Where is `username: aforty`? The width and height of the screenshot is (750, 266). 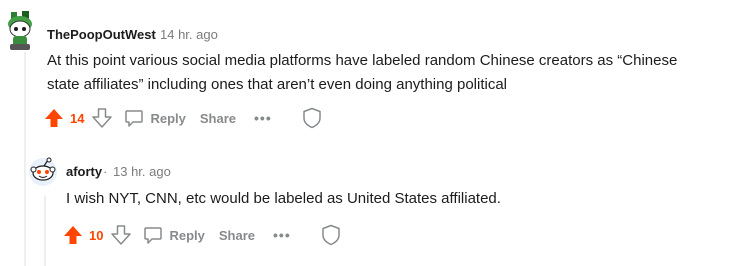 username: aforty is located at coordinates (84, 171).